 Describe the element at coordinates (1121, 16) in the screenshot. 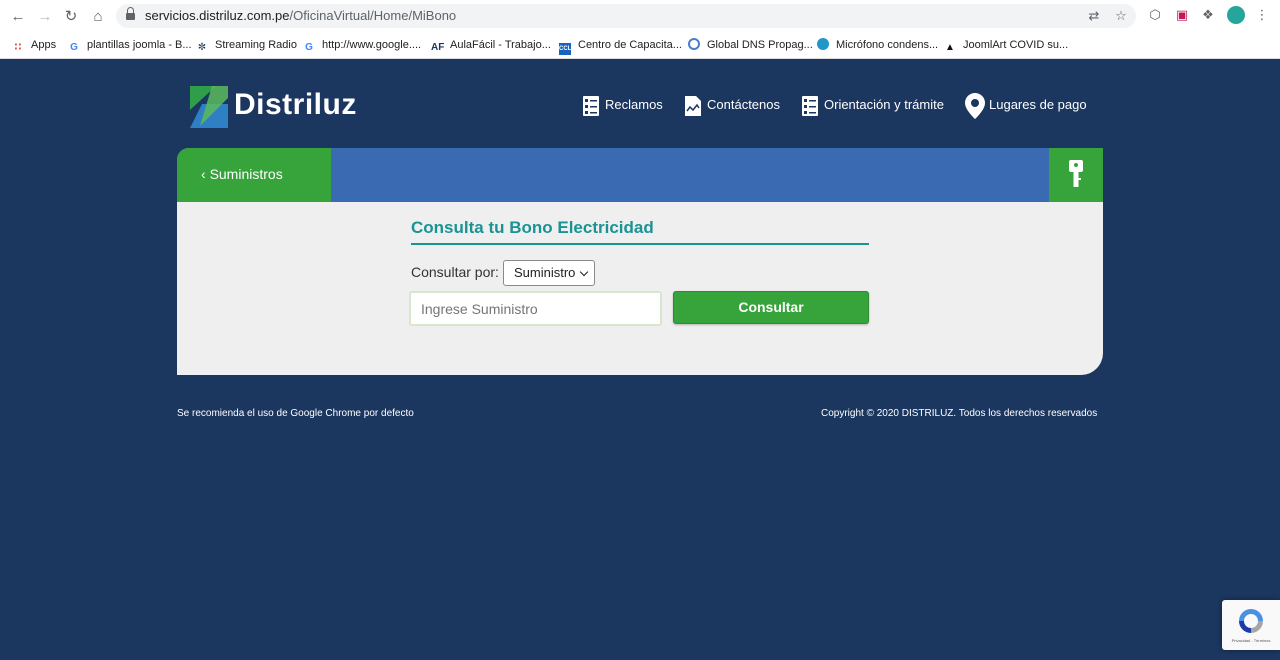

I see `star-icon: ☆` at that location.